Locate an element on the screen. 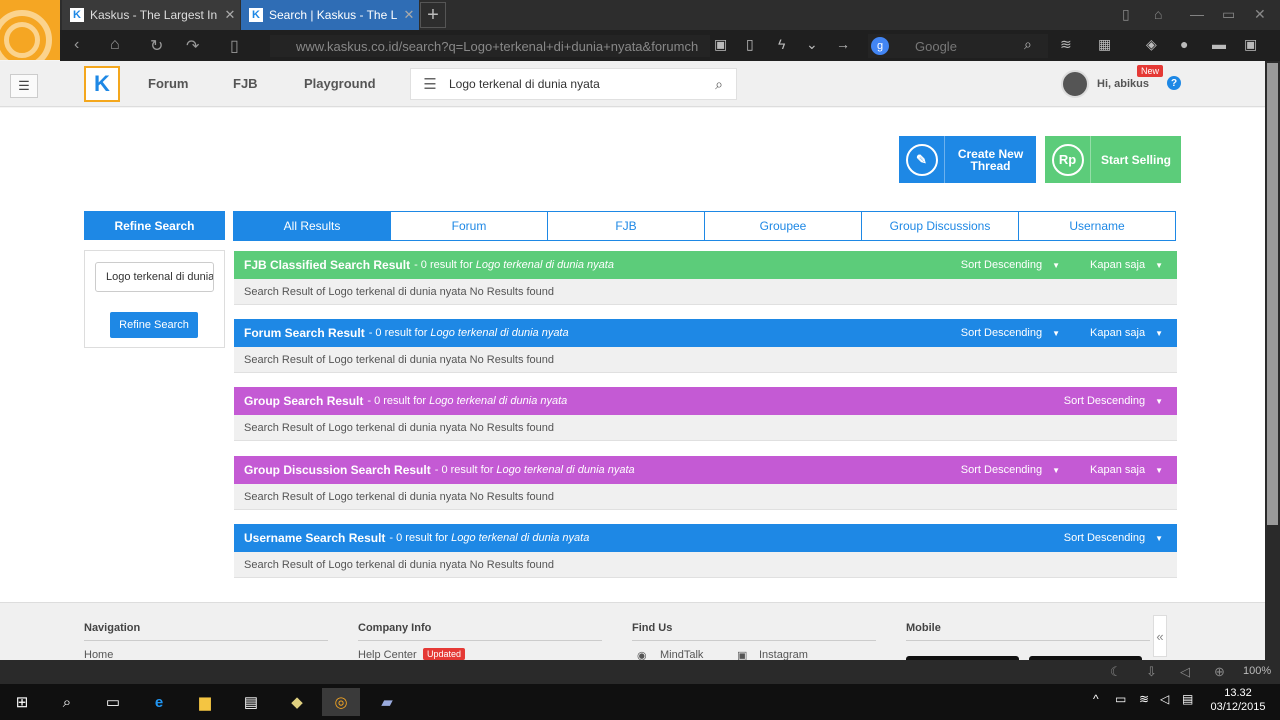 Image resolution: width=1280 pixels, height=720 pixels. scrollbar-thumb is located at coordinates (1272, 294).